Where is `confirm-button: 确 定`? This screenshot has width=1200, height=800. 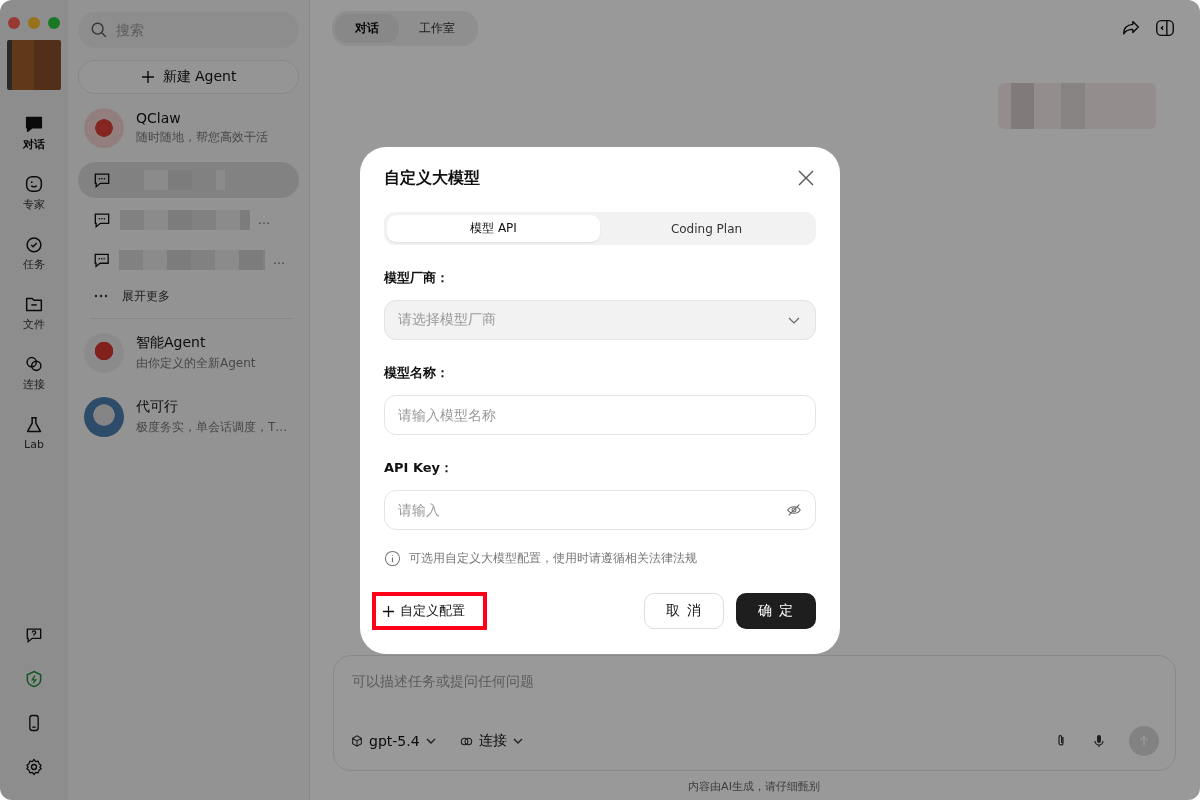
confirm-button: 确 定 is located at coordinates (776, 611).